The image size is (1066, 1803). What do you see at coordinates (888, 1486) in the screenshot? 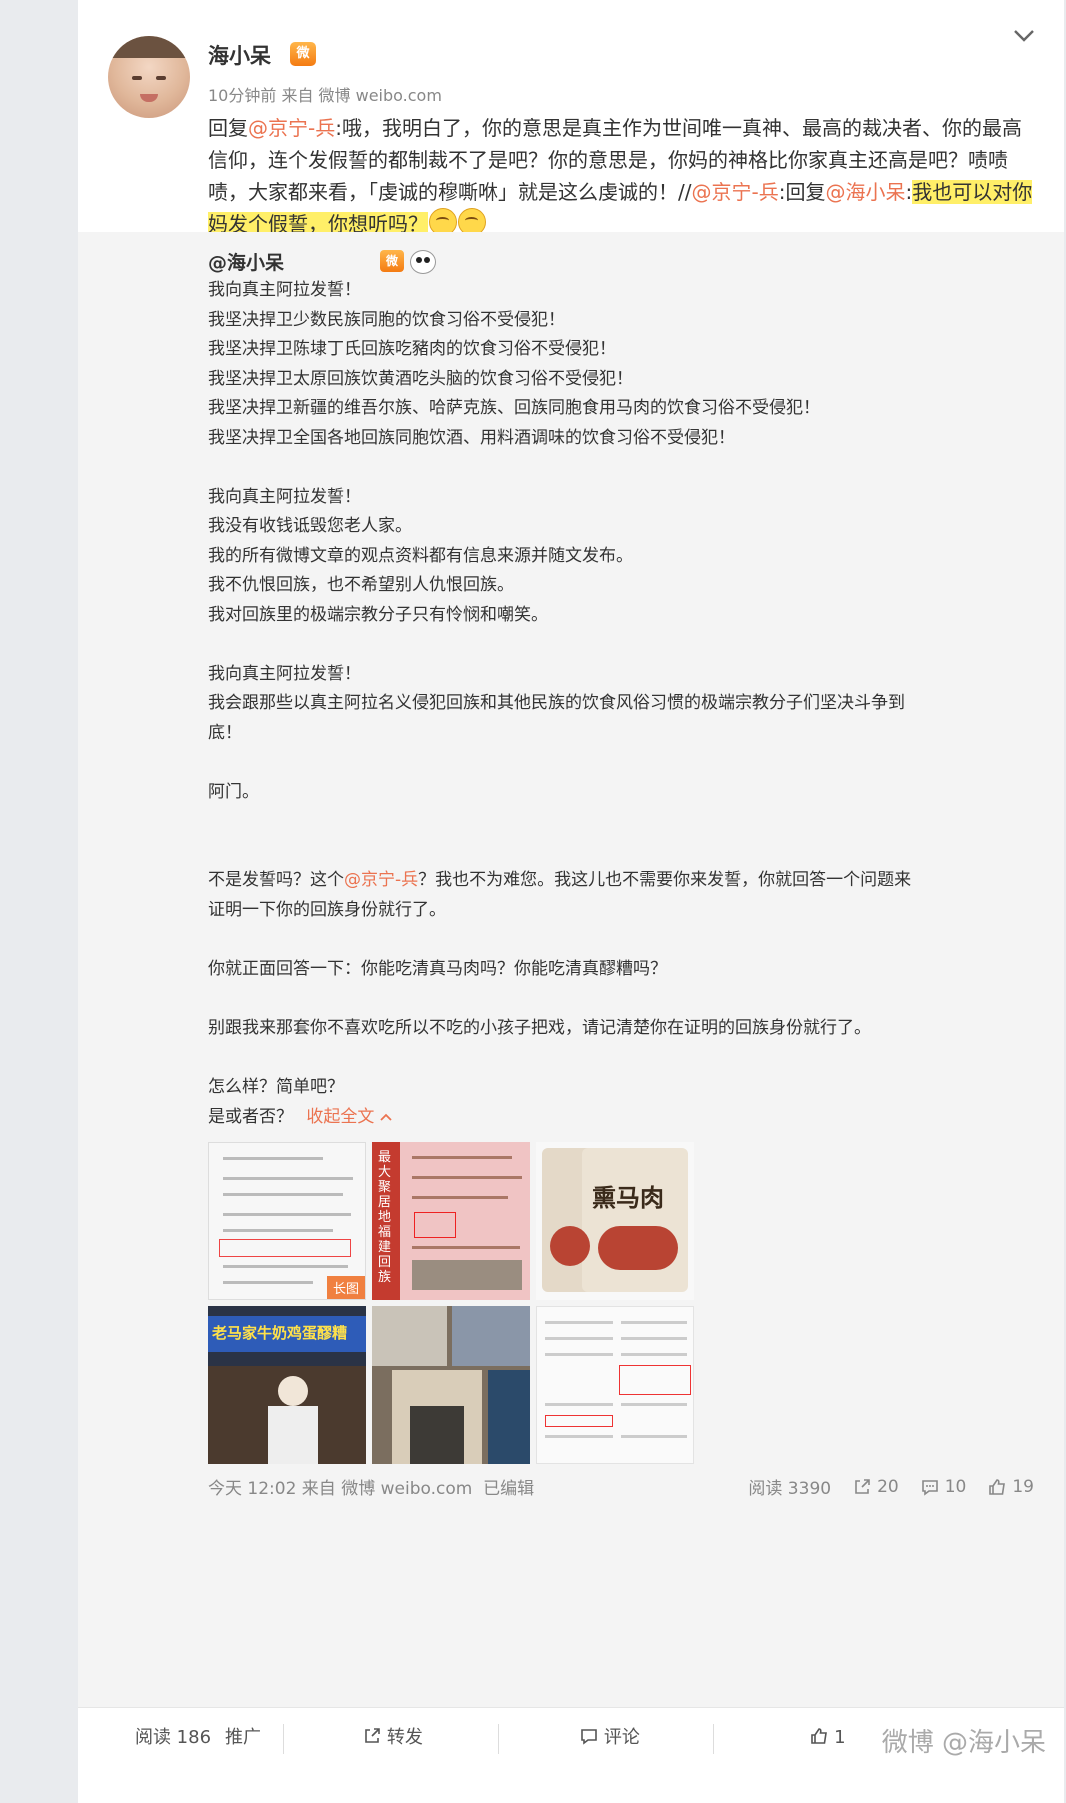
I see `repost-count: 20` at bounding box center [888, 1486].